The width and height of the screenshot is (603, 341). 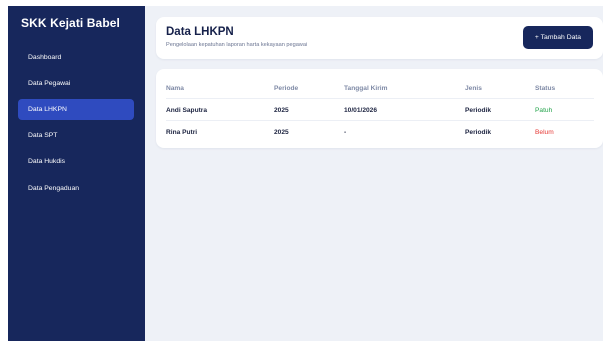 I want to click on brand-title: SKK Kejati Babel, so click(x=70, y=23).